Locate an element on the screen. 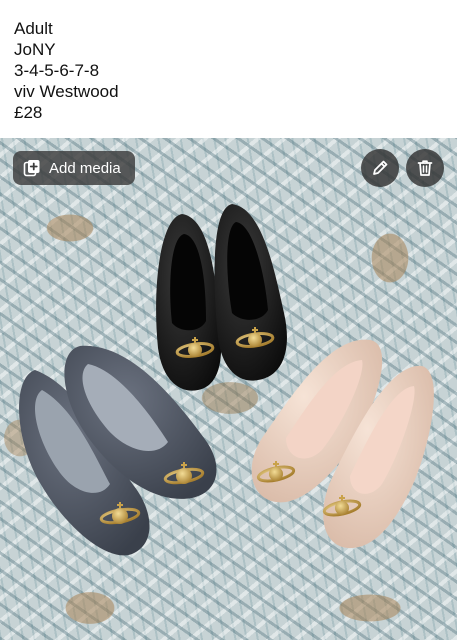  listing-line-brand: viv Westwood is located at coordinates (66, 91).